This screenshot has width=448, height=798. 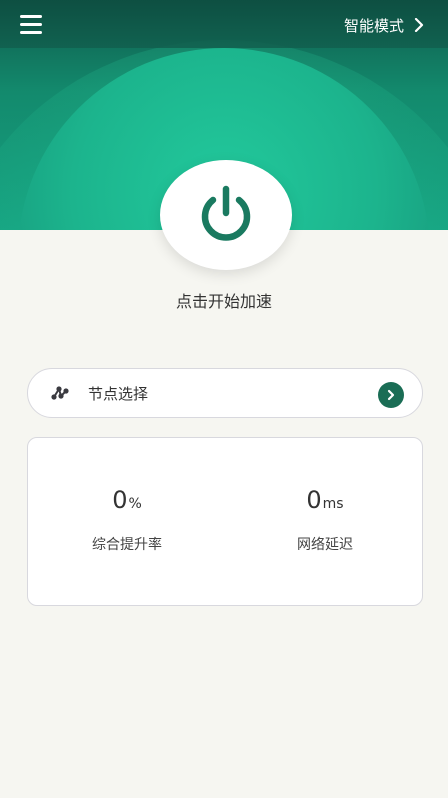 I want to click on improvement-value-row: 0%, so click(x=127, y=500).